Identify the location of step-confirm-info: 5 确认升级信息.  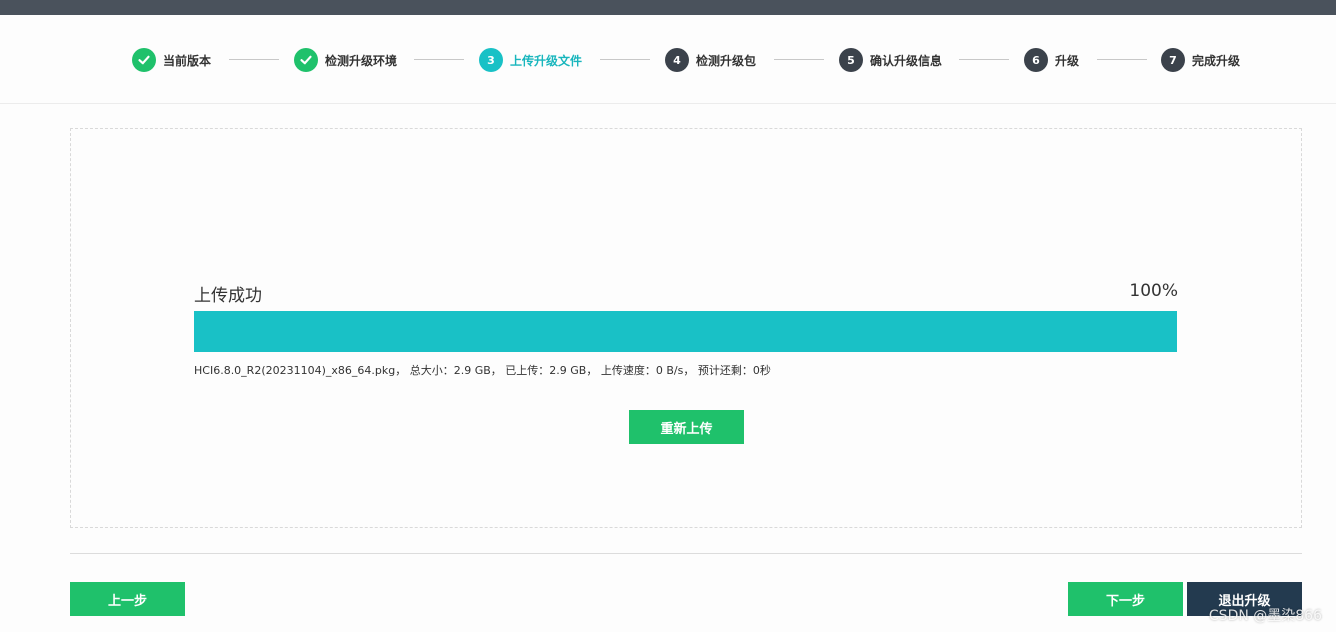
(890, 60).